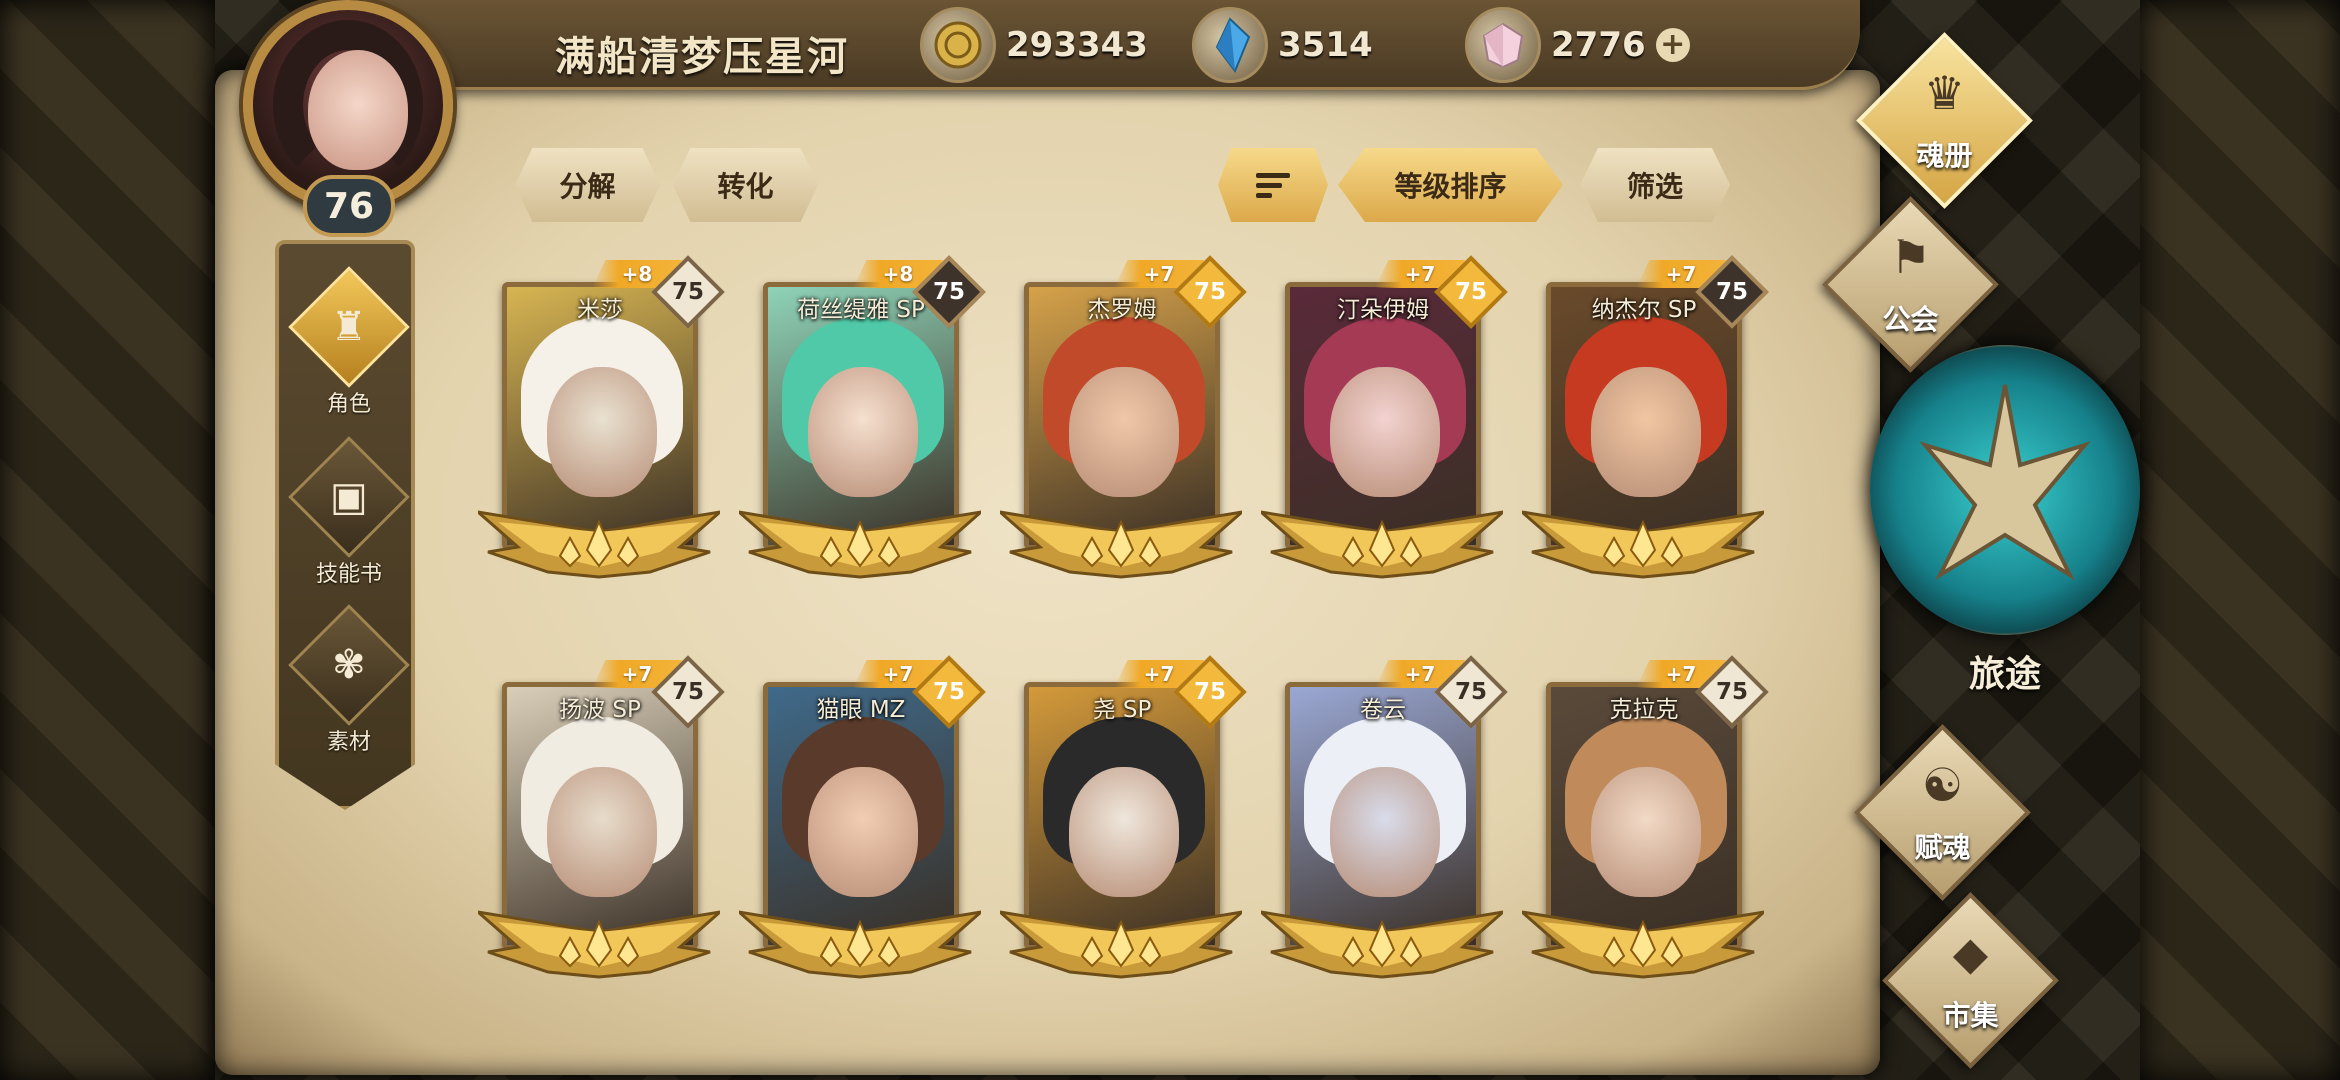  I want to click on character-card: 扬波 SP +7 75, so click(601, 817).